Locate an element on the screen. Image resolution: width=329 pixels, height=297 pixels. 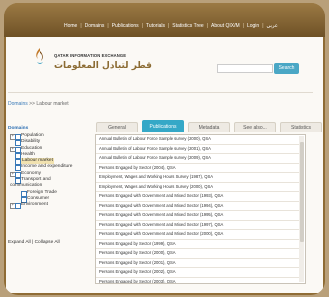
sidebar-item-label: Environment is located at coordinates (34, 205).